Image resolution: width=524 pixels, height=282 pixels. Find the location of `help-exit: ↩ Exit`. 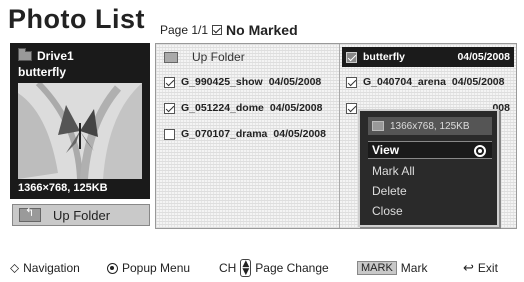

help-exit: ↩ Exit is located at coordinates (480, 268).